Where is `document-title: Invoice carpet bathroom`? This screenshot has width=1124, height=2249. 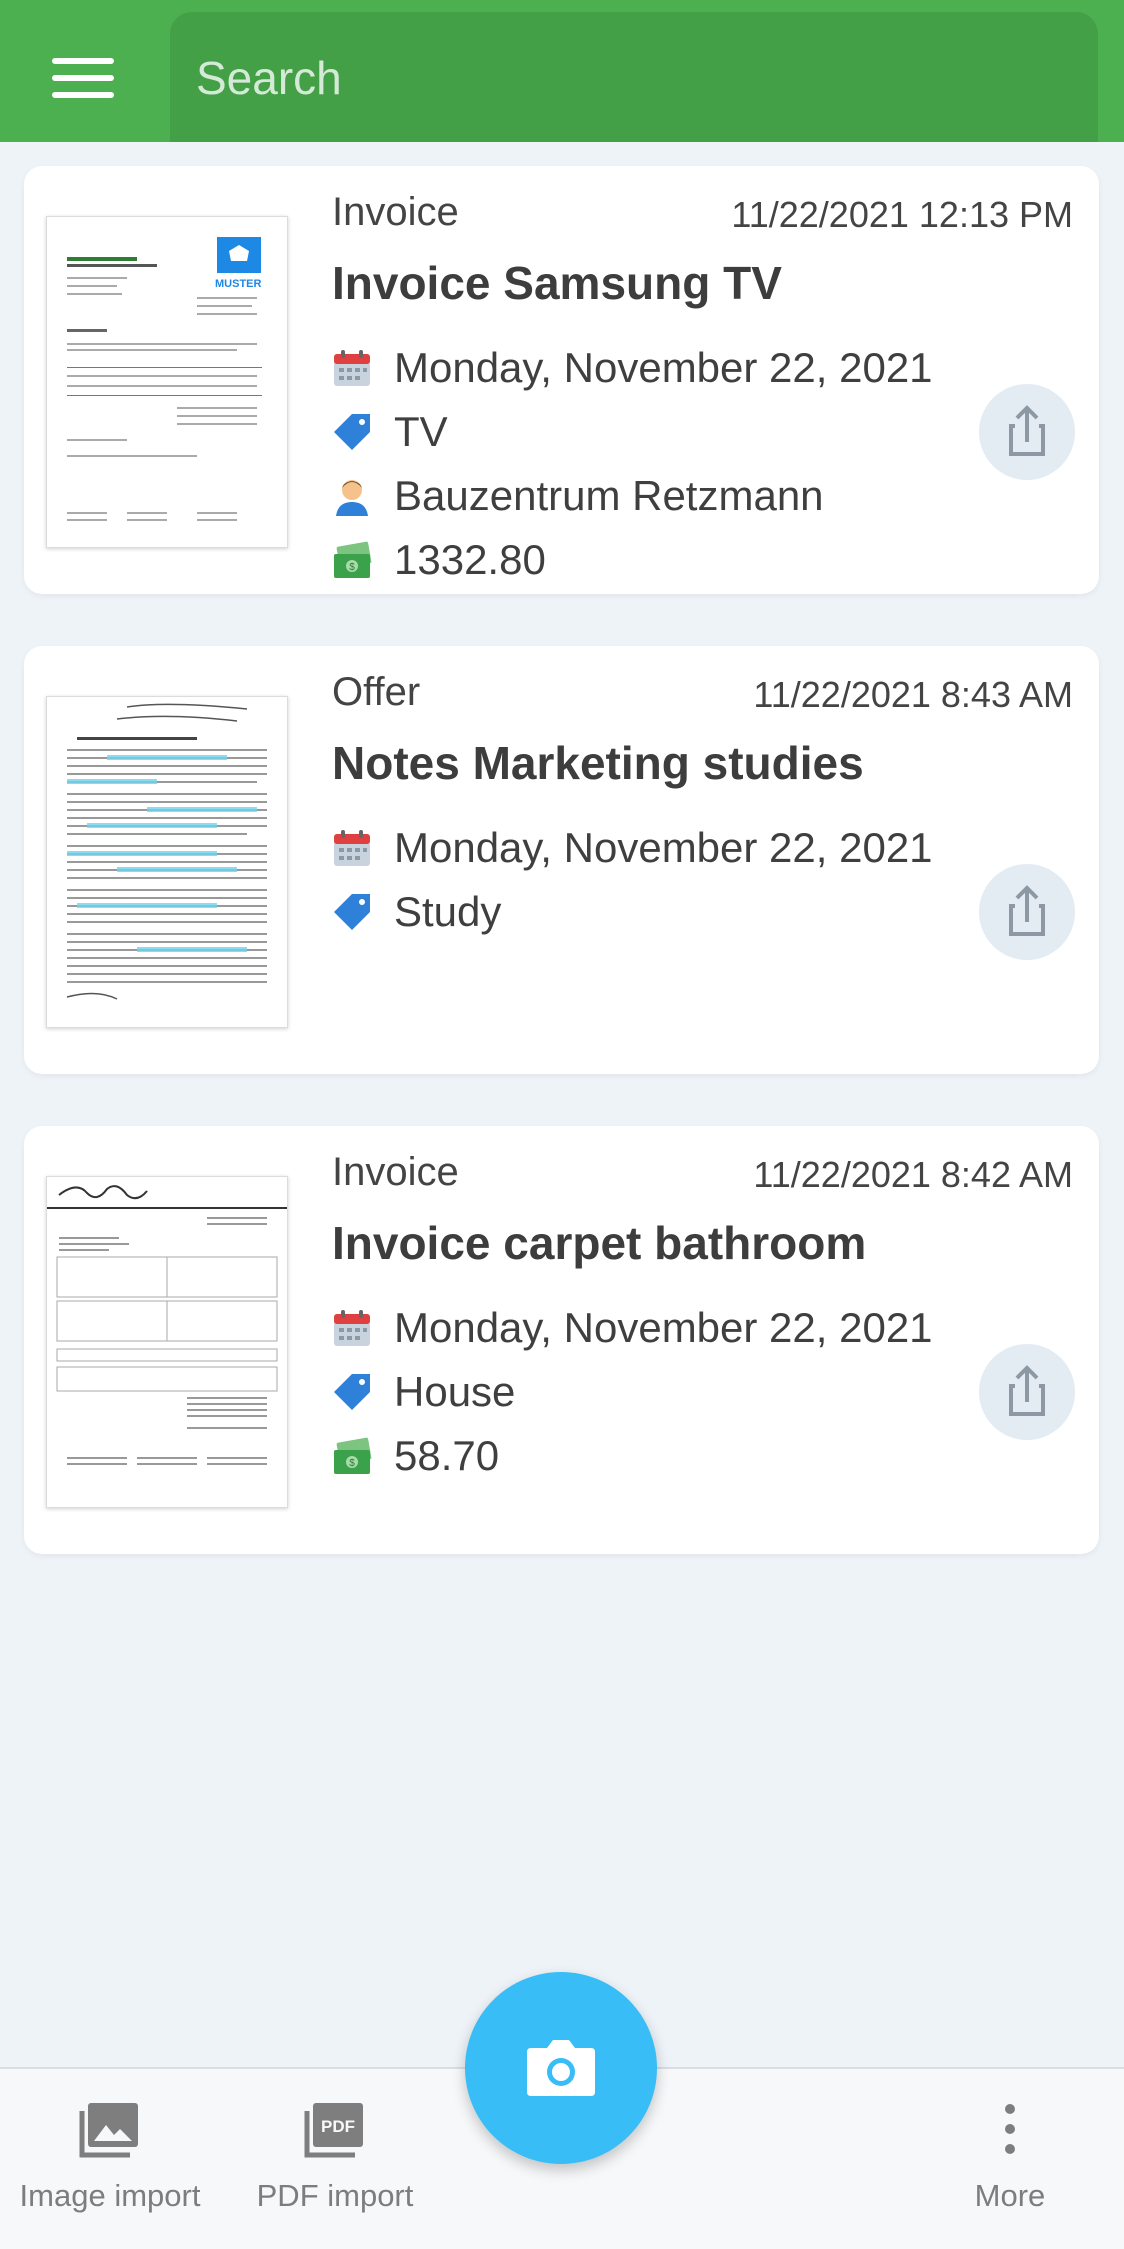
document-title: Invoice carpet bathroom is located at coordinates (599, 1243).